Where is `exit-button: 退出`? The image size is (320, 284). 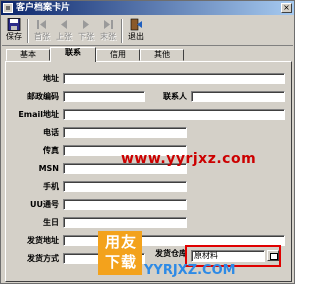 exit-button: 退出 is located at coordinates (136, 31).